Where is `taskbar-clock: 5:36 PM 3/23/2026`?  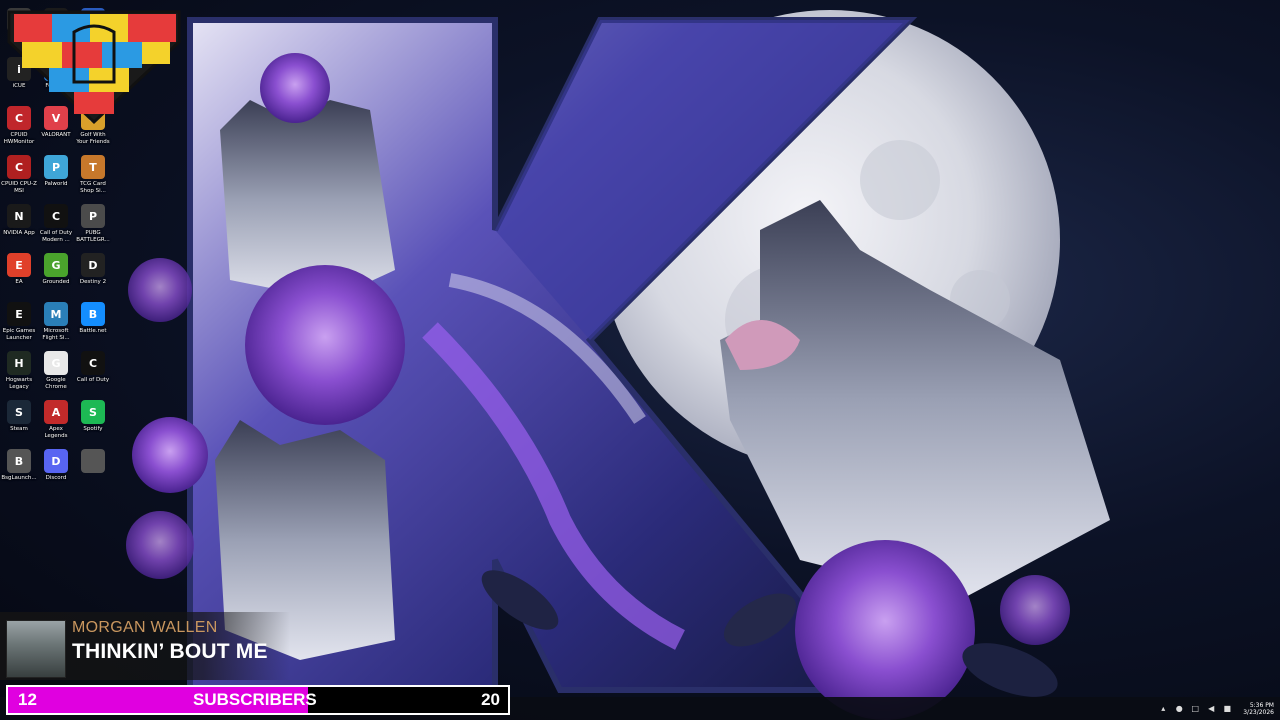 taskbar-clock: 5:36 PM 3/23/2026 is located at coordinates (1258, 709).